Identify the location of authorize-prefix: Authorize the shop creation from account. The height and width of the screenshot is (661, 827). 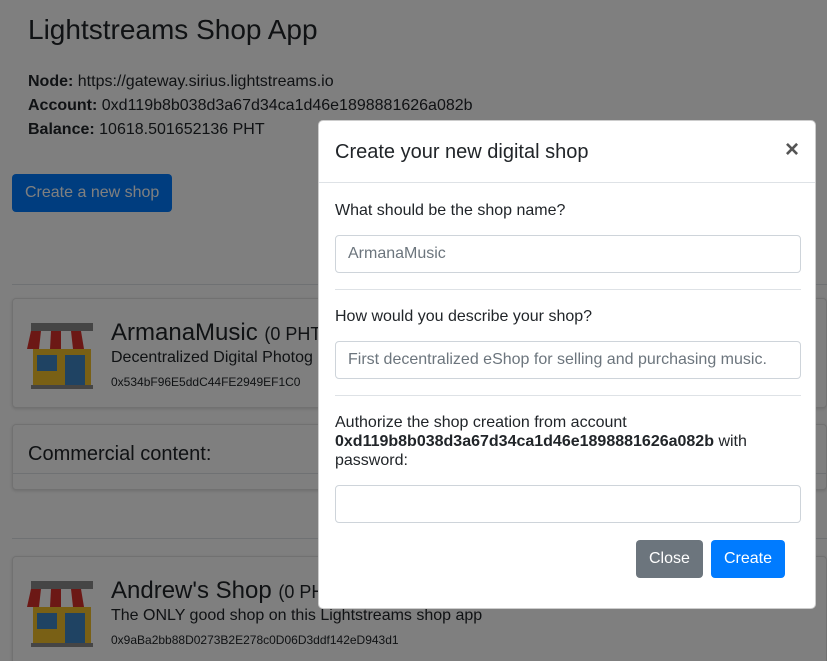
(481, 422).